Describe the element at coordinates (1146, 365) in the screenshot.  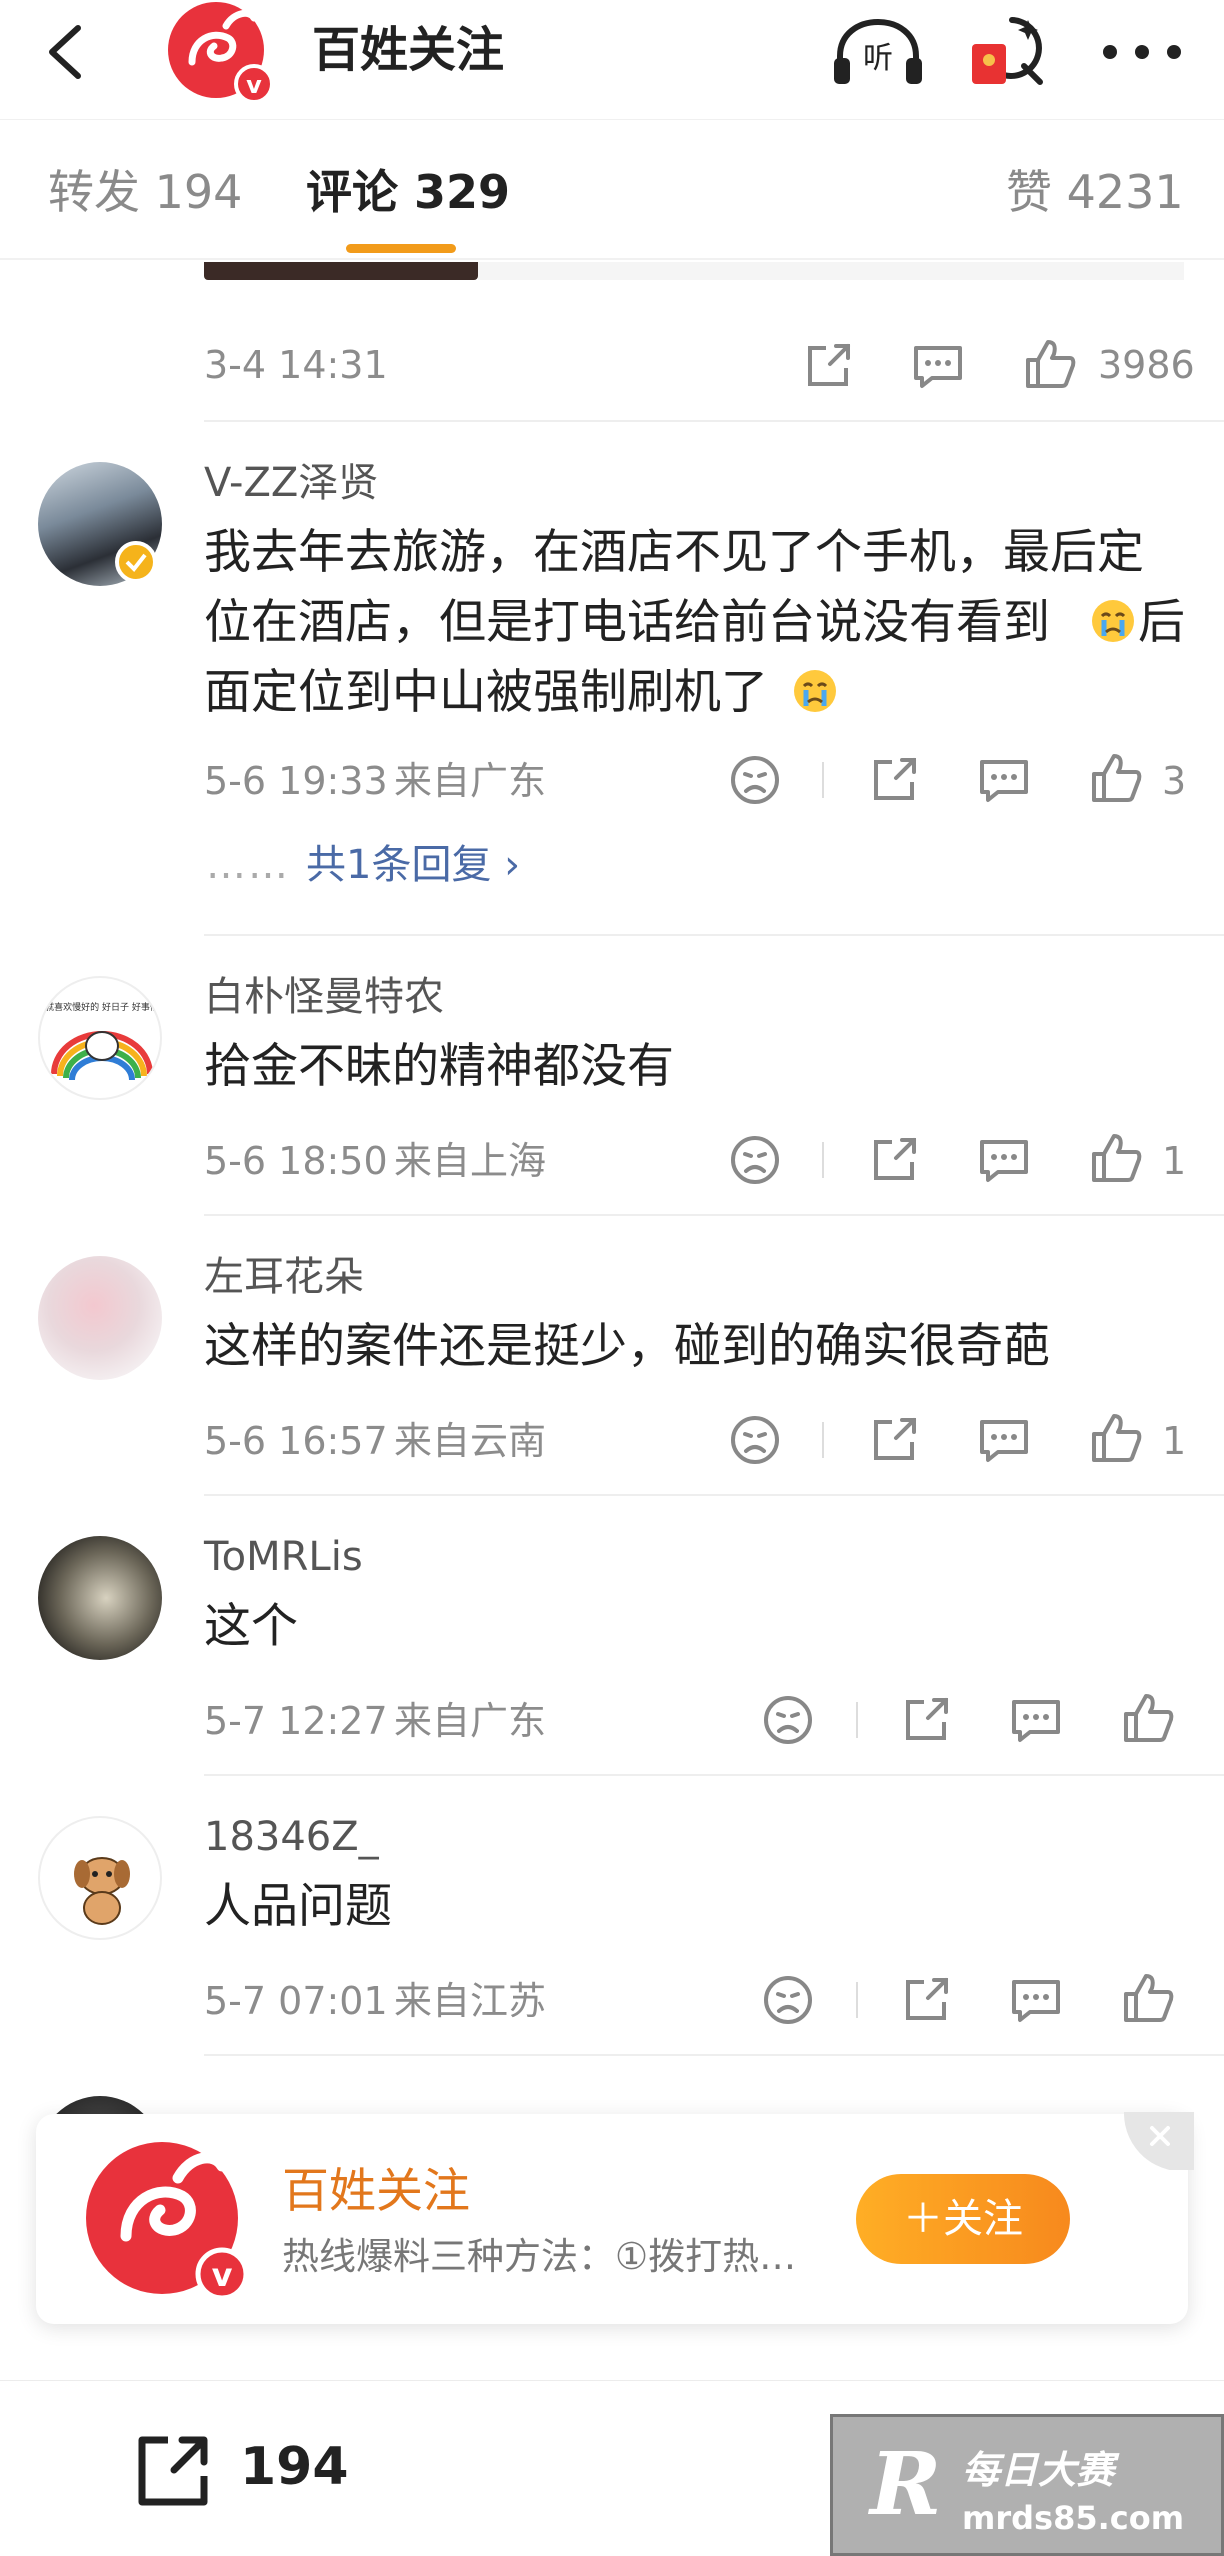
I see `like-count: 3986` at that location.